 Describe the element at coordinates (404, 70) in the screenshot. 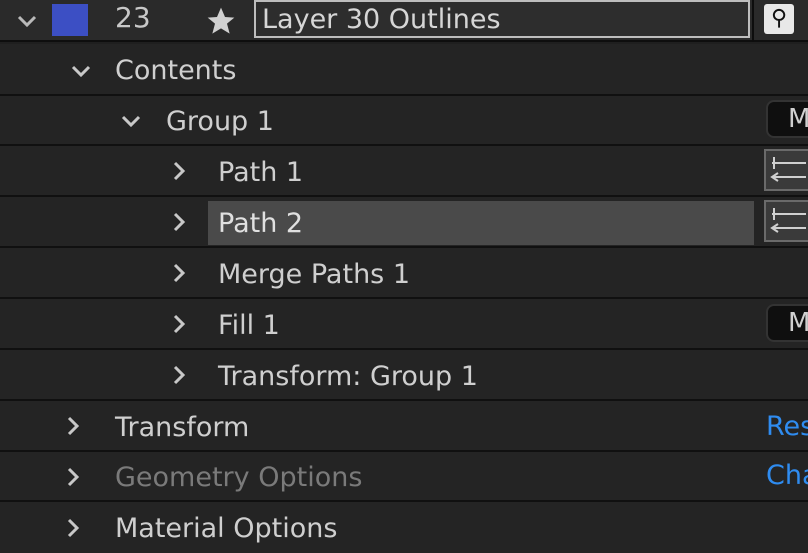

I see `tree-row-contents: Contents` at that location.